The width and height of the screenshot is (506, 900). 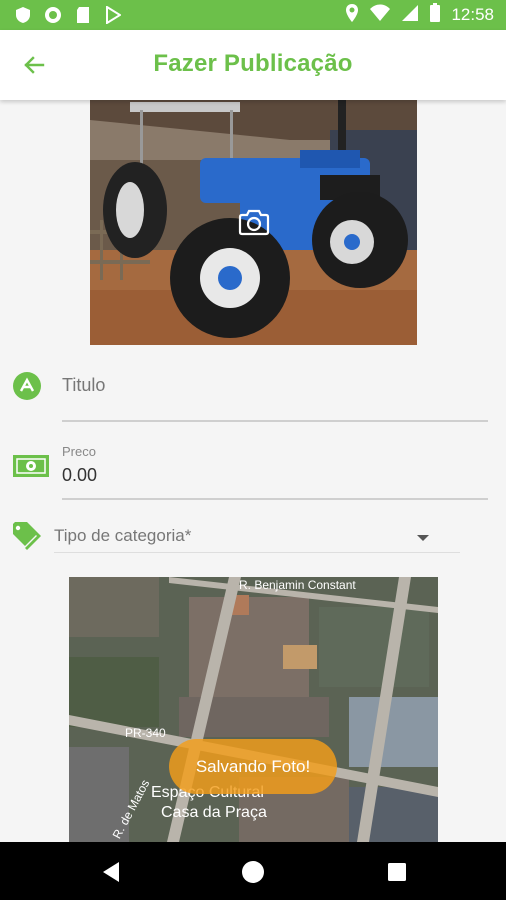 I want to click on title-input: Titulo, so click(x=83, y=385).